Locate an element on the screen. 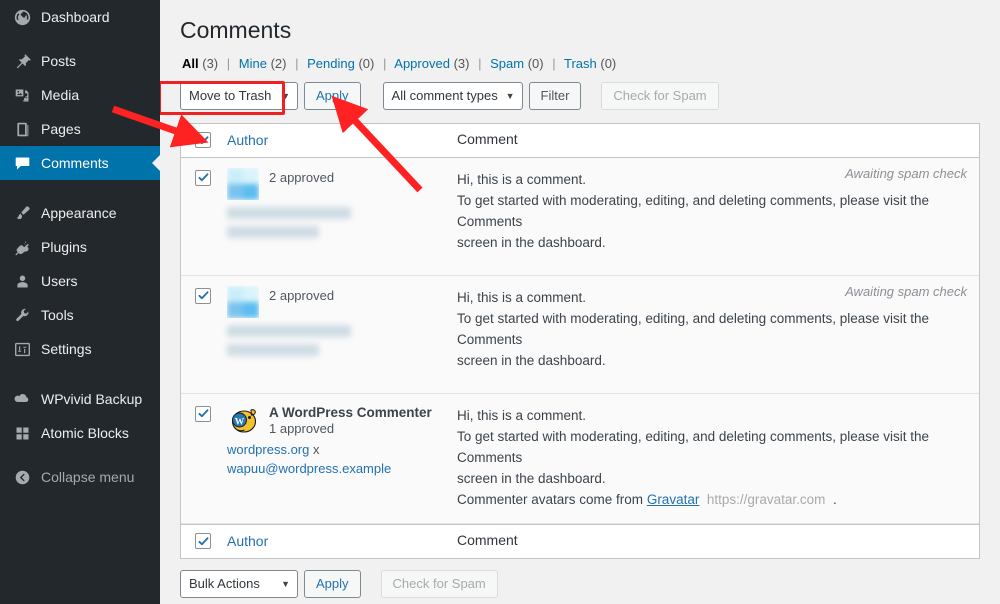 The image size is (1000, 604). gravatar-link: Gravatar is located at coordinates (673, 499).